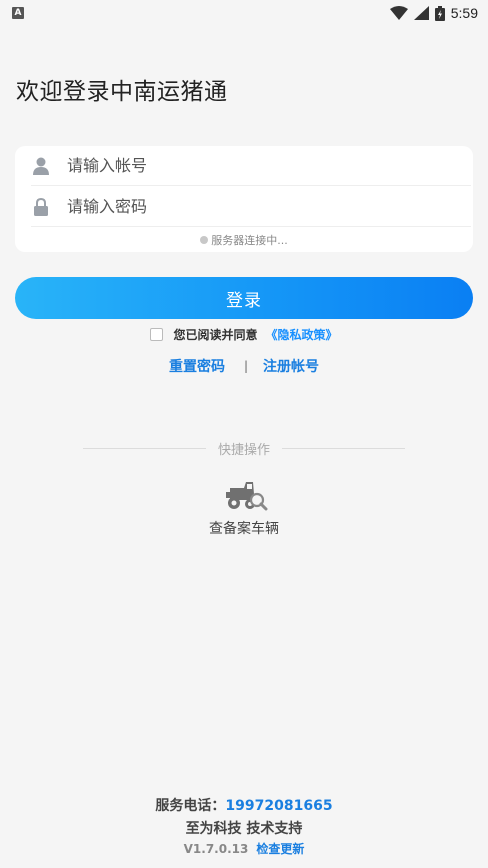 This screenshot has height=868, width=488. I want to click on tractor-search-icon, so click(247, 496).